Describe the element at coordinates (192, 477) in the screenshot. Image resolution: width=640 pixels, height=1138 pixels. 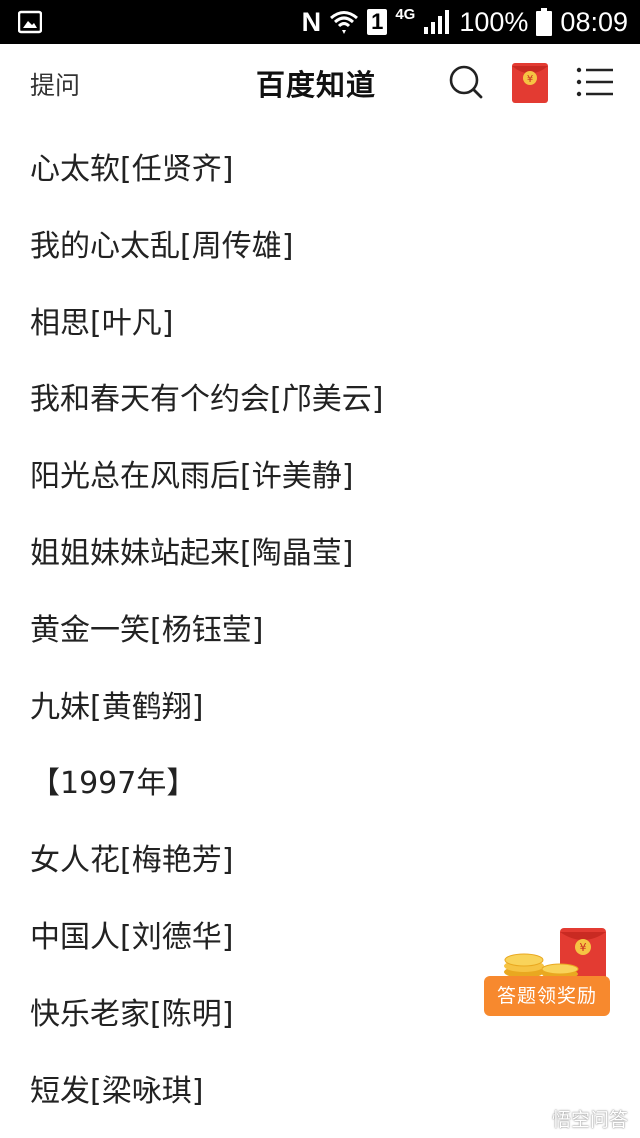
I see `list-item: 阳光总在风雨后[许美静]` at that location.